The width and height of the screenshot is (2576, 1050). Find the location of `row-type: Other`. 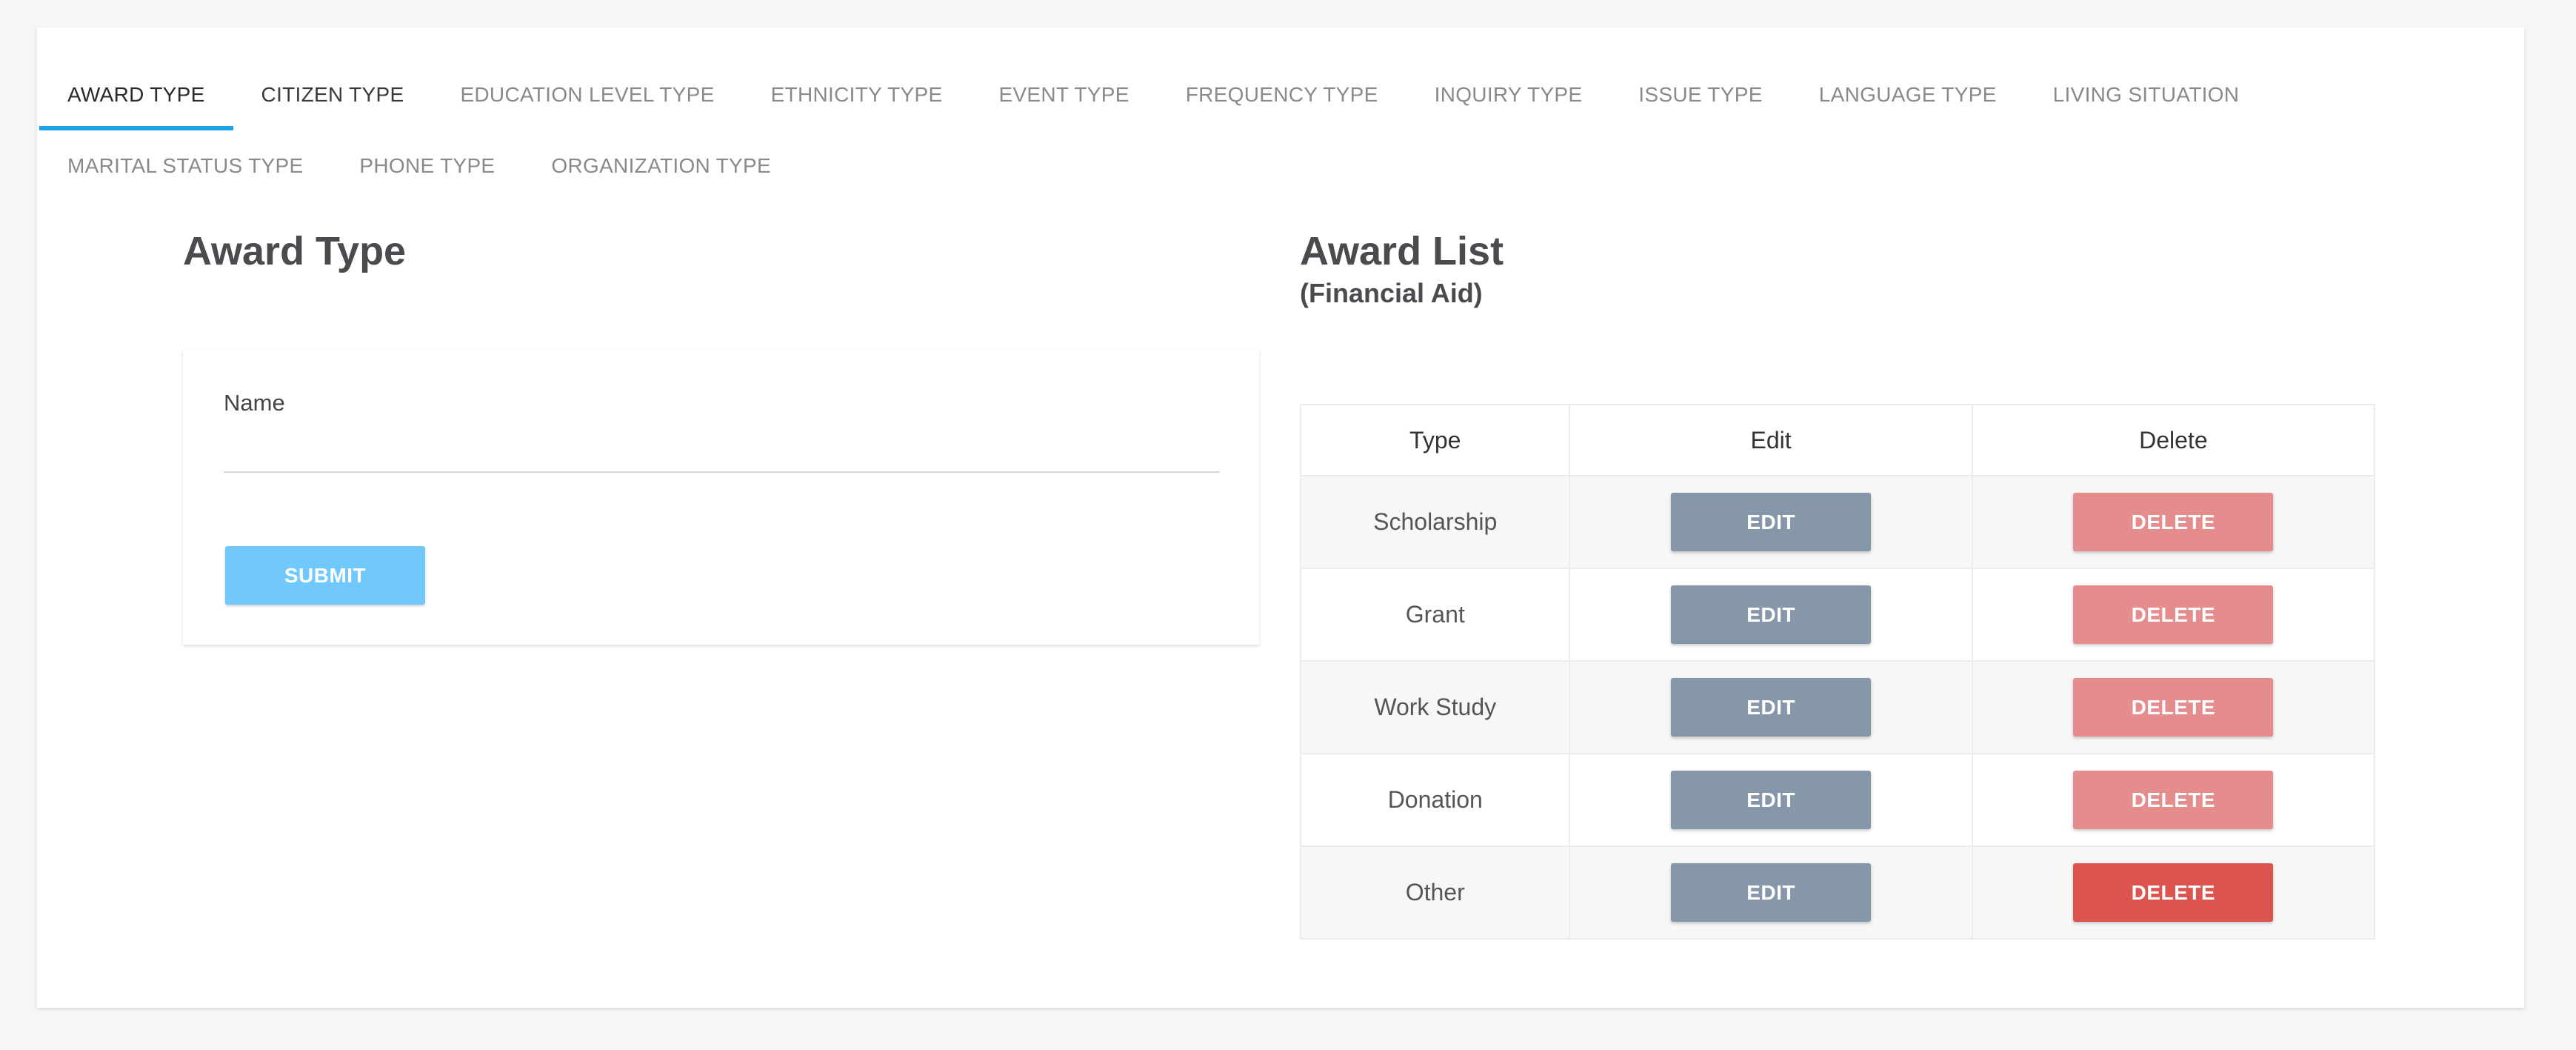

row-type: Other is located at coordinates (1435, 893).